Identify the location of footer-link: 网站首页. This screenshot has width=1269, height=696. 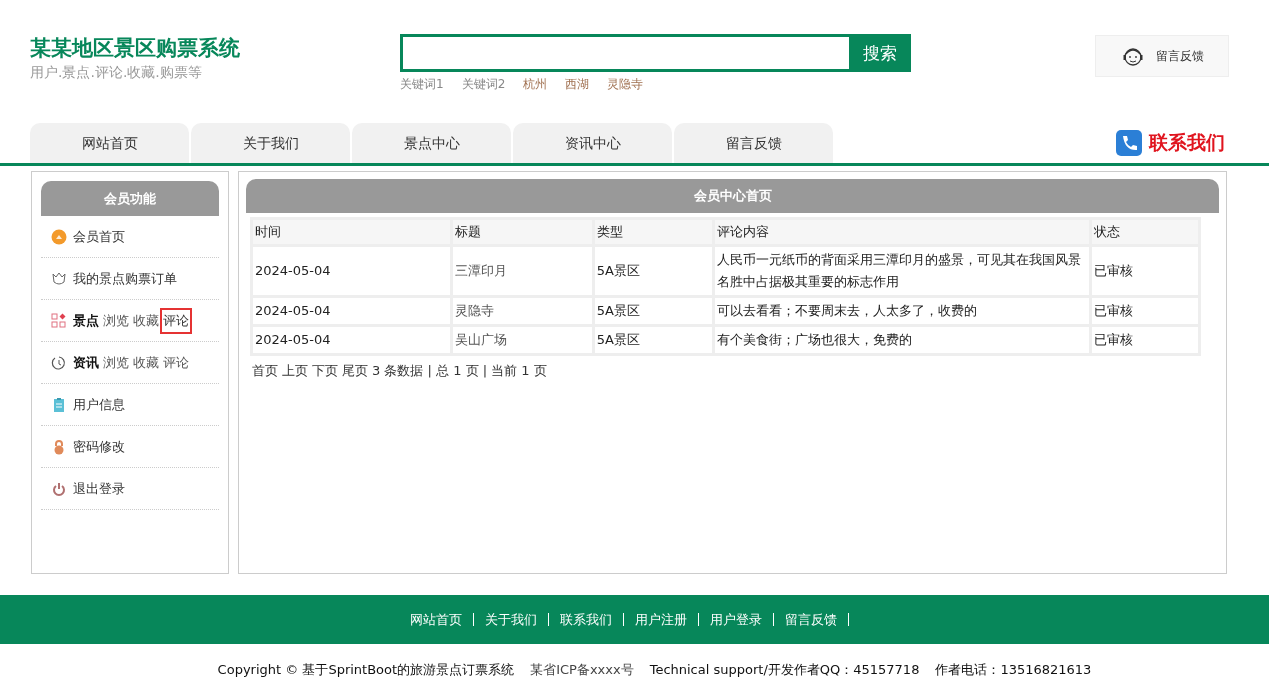
(435, 619).